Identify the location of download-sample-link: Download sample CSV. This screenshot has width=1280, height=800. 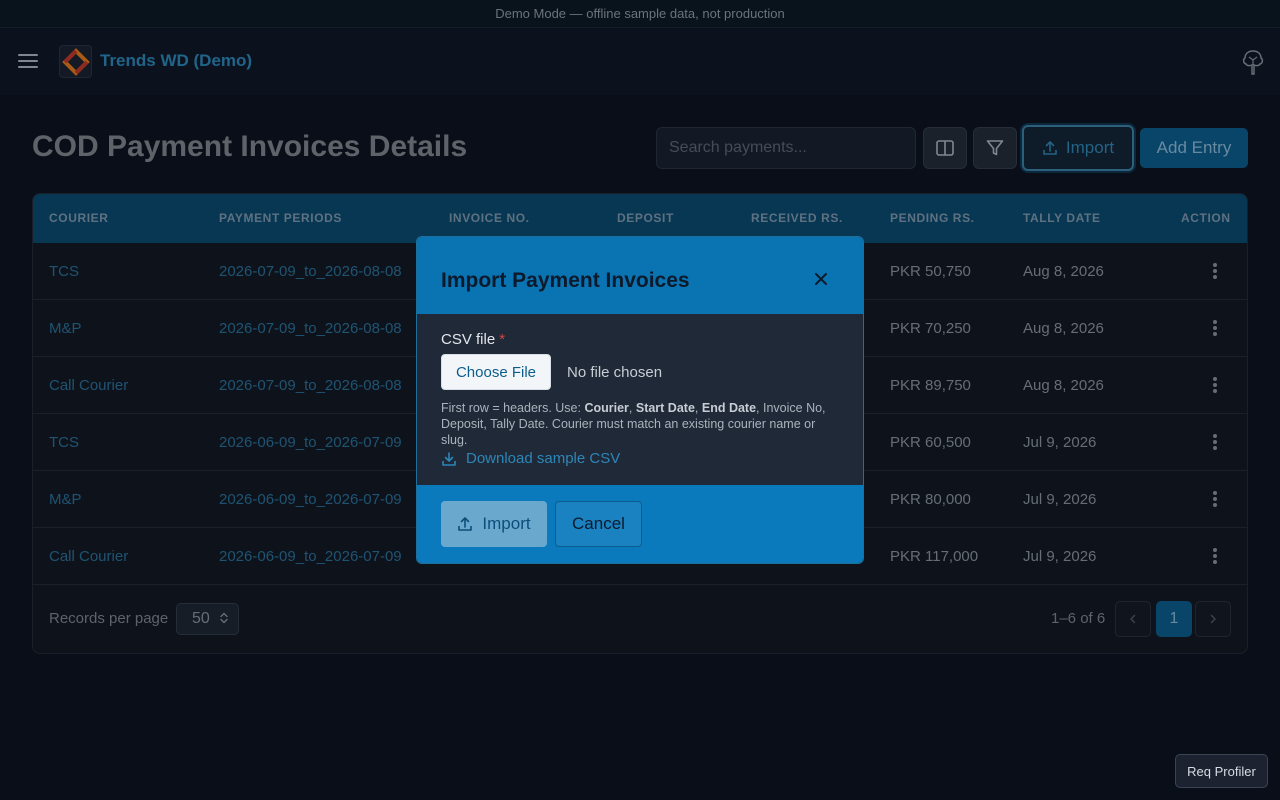
(530, 458).